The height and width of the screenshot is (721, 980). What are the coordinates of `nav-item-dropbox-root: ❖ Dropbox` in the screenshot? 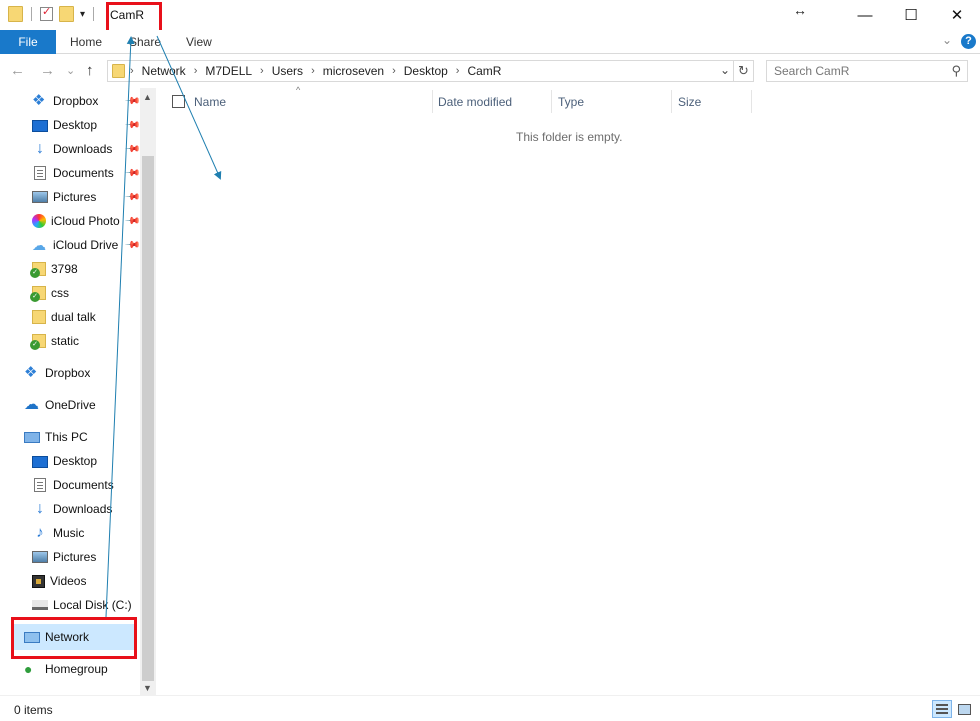 It's located at (57, 373).